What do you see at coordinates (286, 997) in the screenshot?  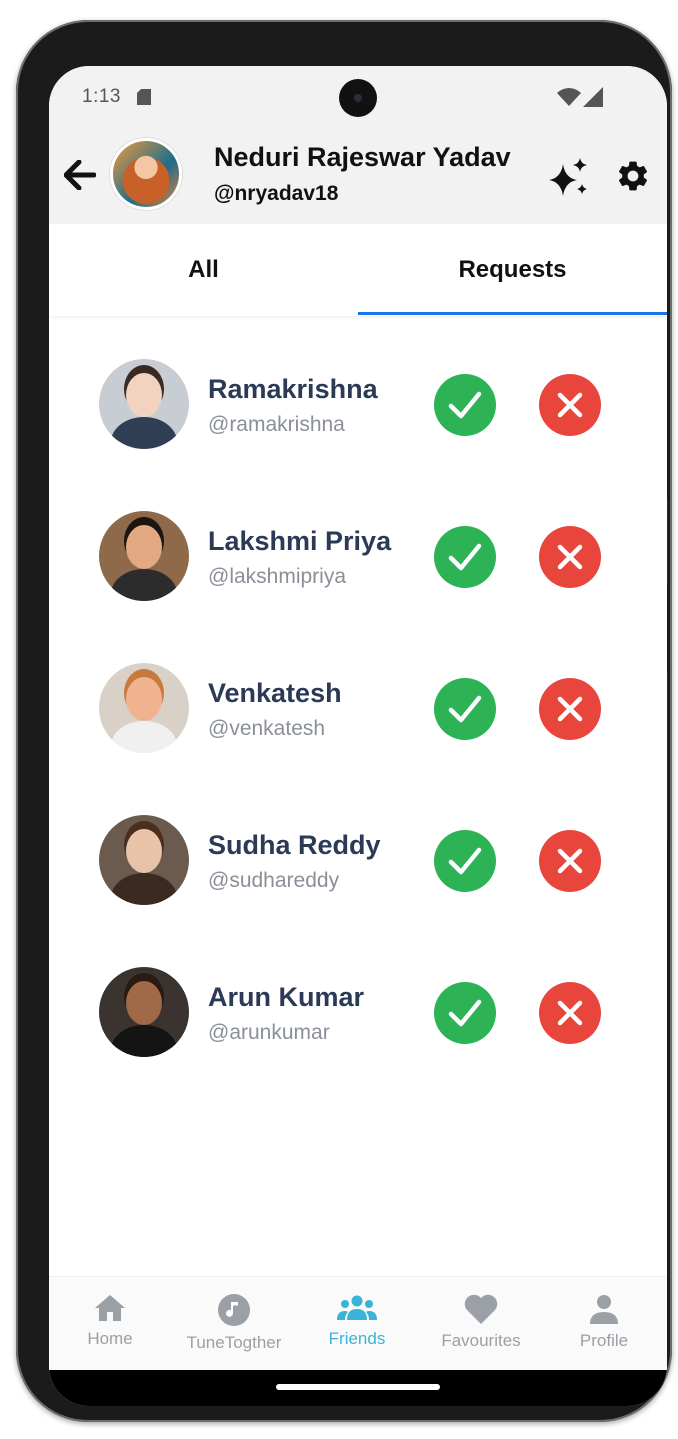 I see `request-name: Arun Kumar` at bounding box center [286, 997].